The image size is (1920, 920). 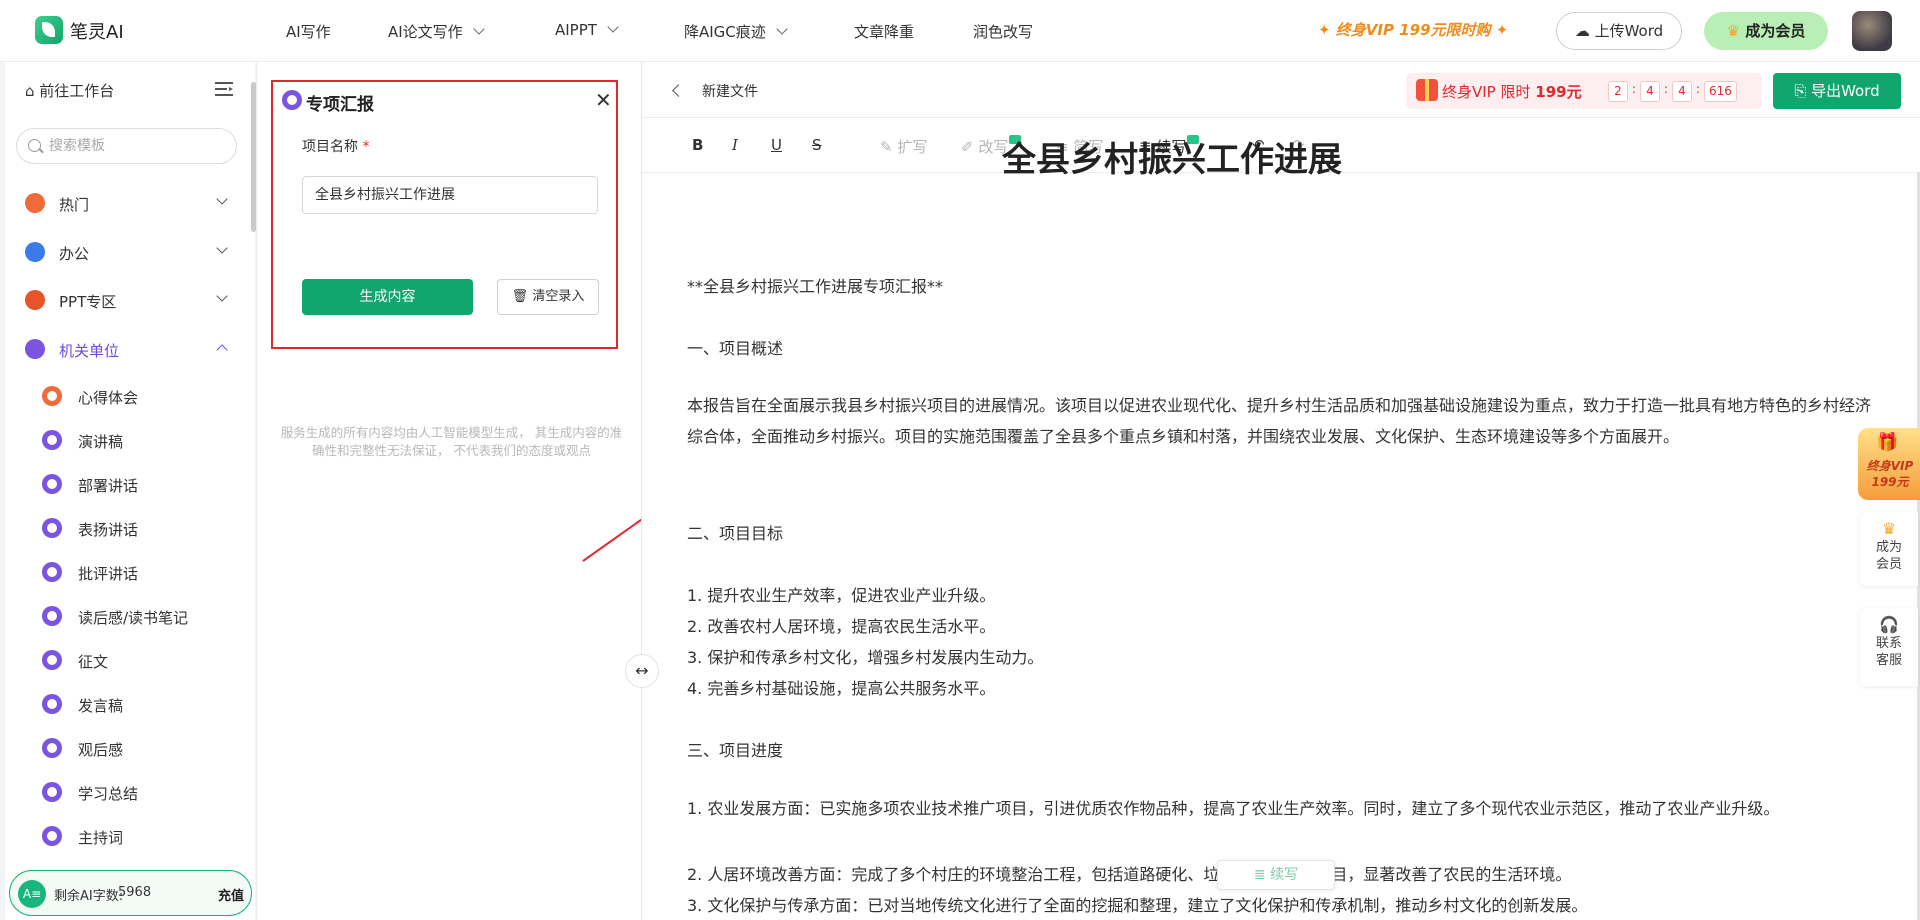 I want to click on collapse-menu-icon, so click(x=224, y=89).